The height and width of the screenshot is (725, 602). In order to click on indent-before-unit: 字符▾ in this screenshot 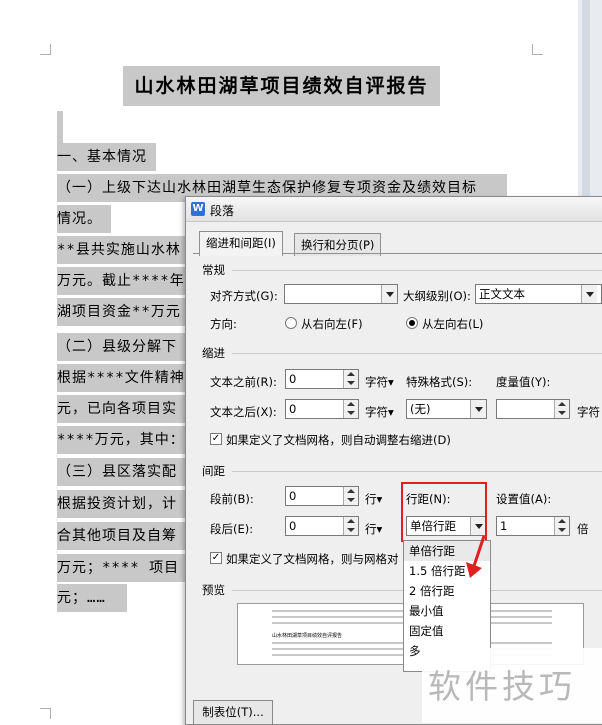, I will do `click(379, 382)`.